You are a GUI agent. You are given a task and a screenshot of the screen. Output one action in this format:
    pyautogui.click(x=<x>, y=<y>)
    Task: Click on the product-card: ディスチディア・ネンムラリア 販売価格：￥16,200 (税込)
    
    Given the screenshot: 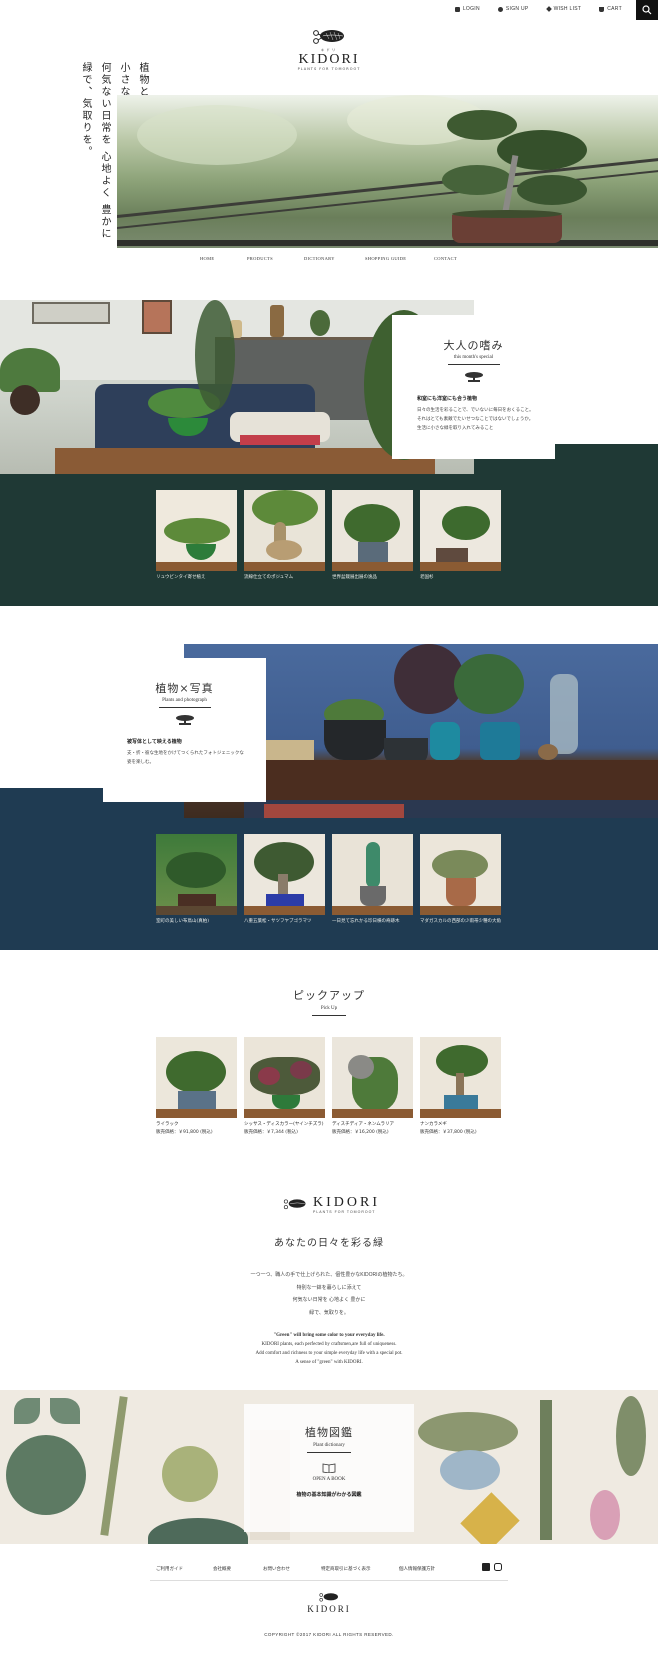 What is the action you would take?
    pyautogui.click(x=372, y=1086)
    